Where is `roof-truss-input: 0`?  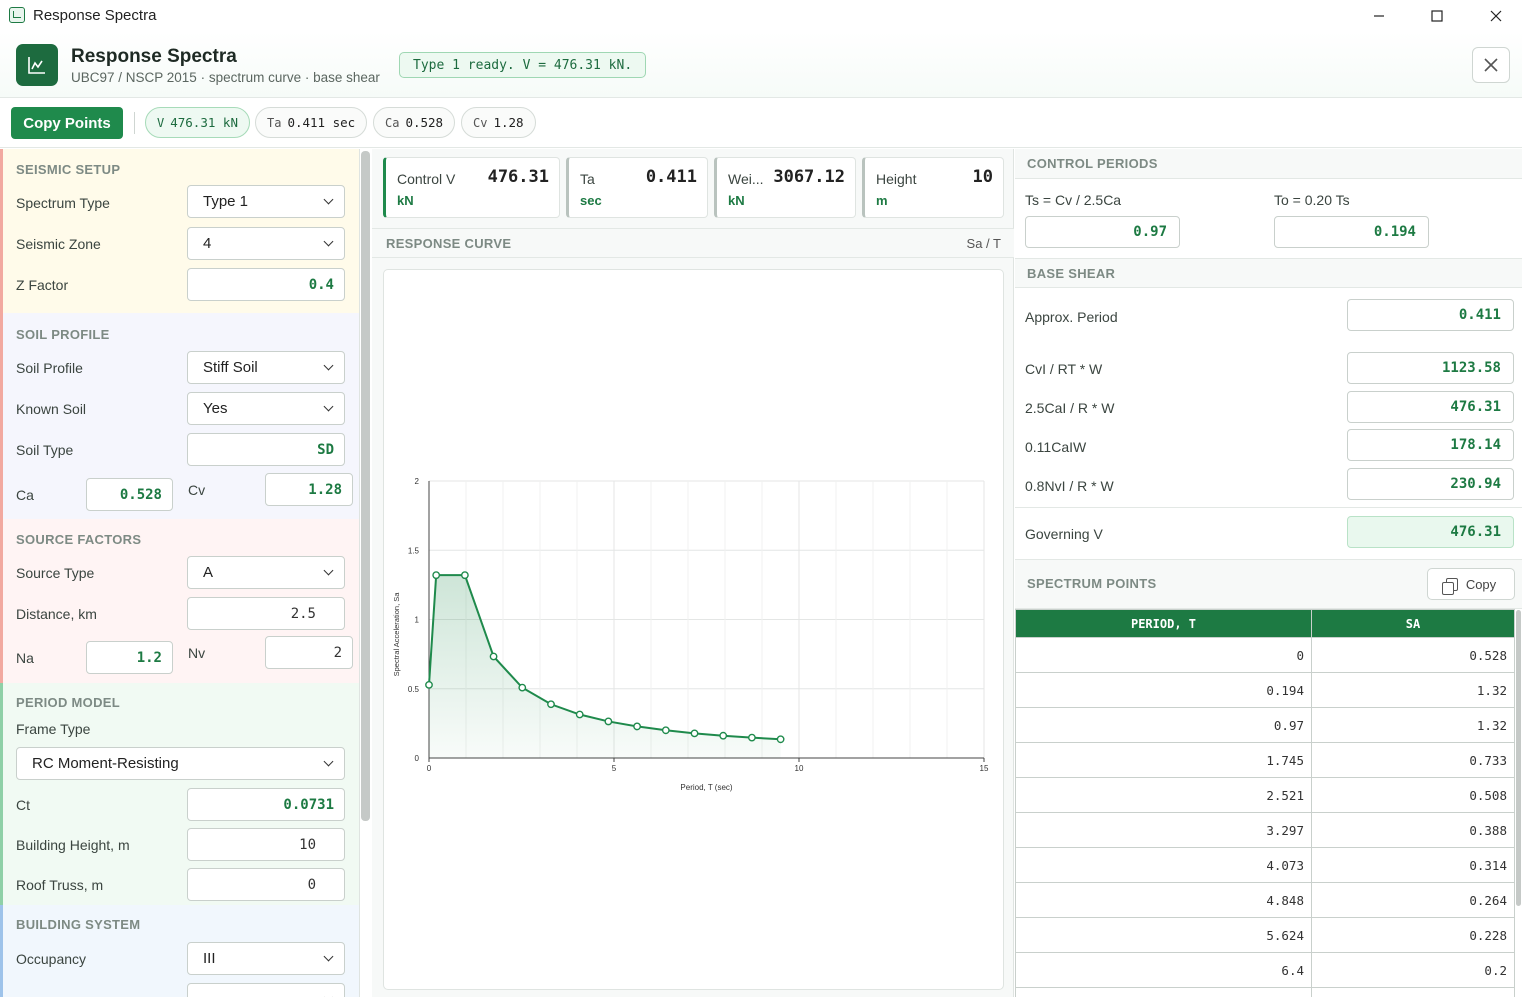 roof-truss-input: 0 is located at coordinates (266, 884).